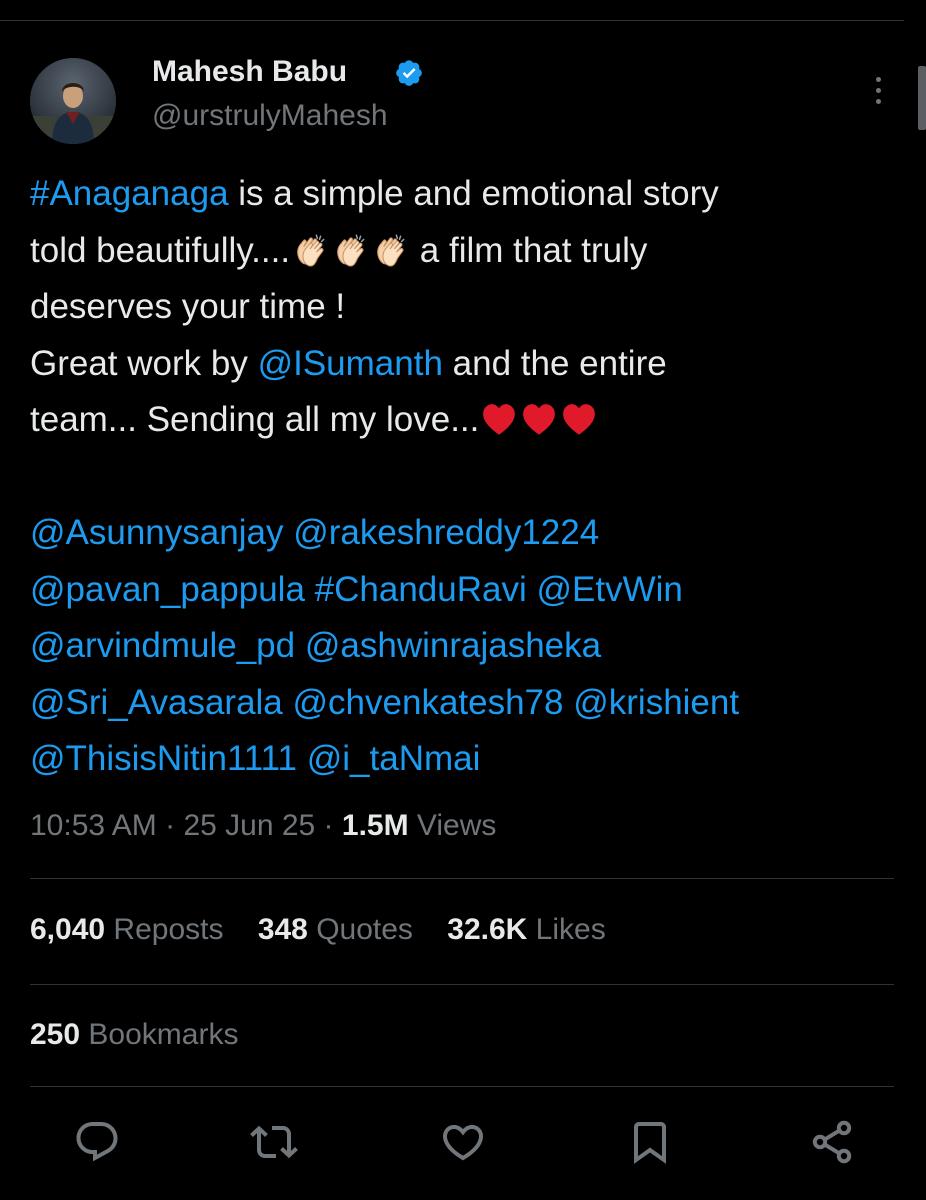  Describe the element at coordinates (922, 600) in the screenshot. I see `scrollbar` at that location.